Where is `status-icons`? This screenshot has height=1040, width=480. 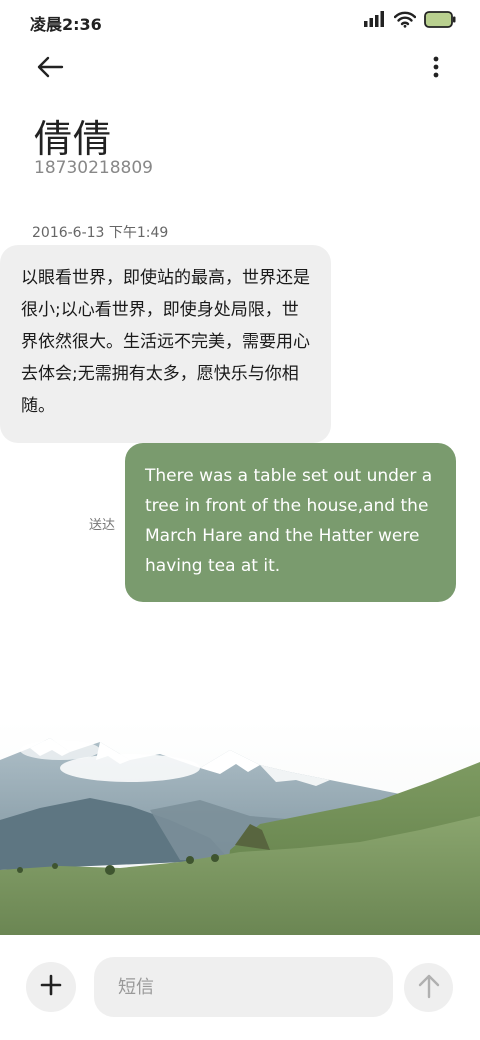
status-icons is located at coordinates (410, 21).